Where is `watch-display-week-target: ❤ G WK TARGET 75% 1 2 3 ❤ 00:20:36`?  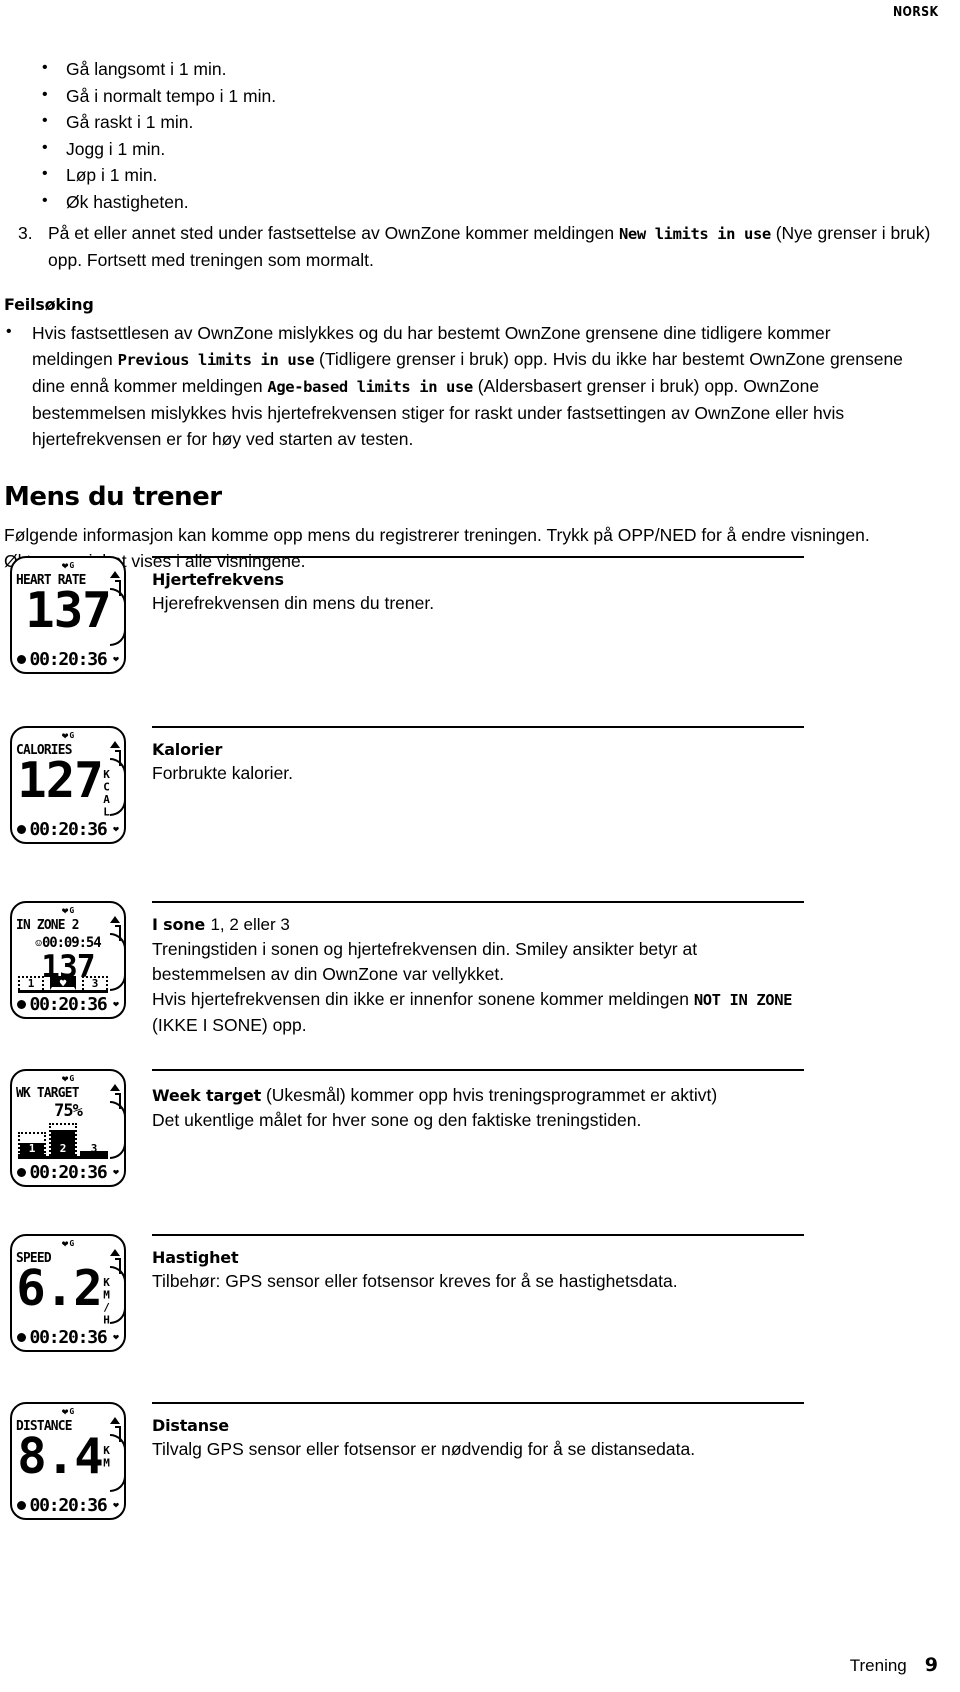 watch-display-week-target: ❤ G WK TARGET 75% 1 2 3 ❤ 00:20:36 is located at coordinates (68, 1128).